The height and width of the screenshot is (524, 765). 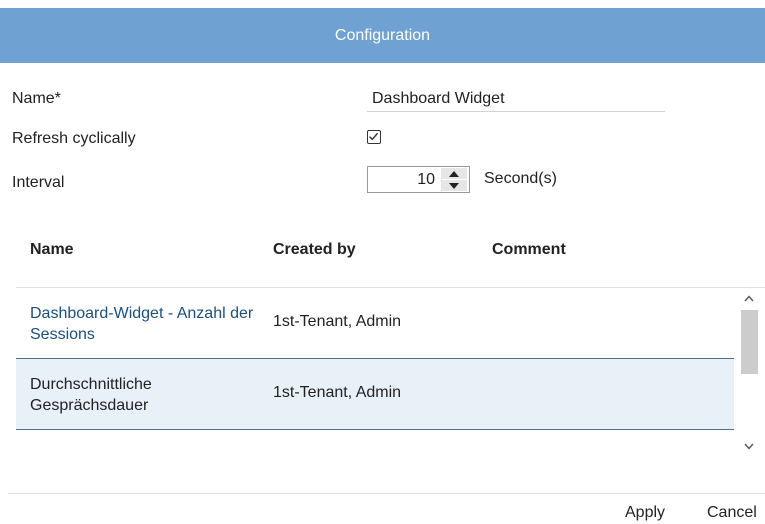 What do you see at coordinates (142, 324) in the screenshot?
I see `row-name-cell: Dashboard-Widget - Anzahl der Sessions` at bounding box center [142, 324].